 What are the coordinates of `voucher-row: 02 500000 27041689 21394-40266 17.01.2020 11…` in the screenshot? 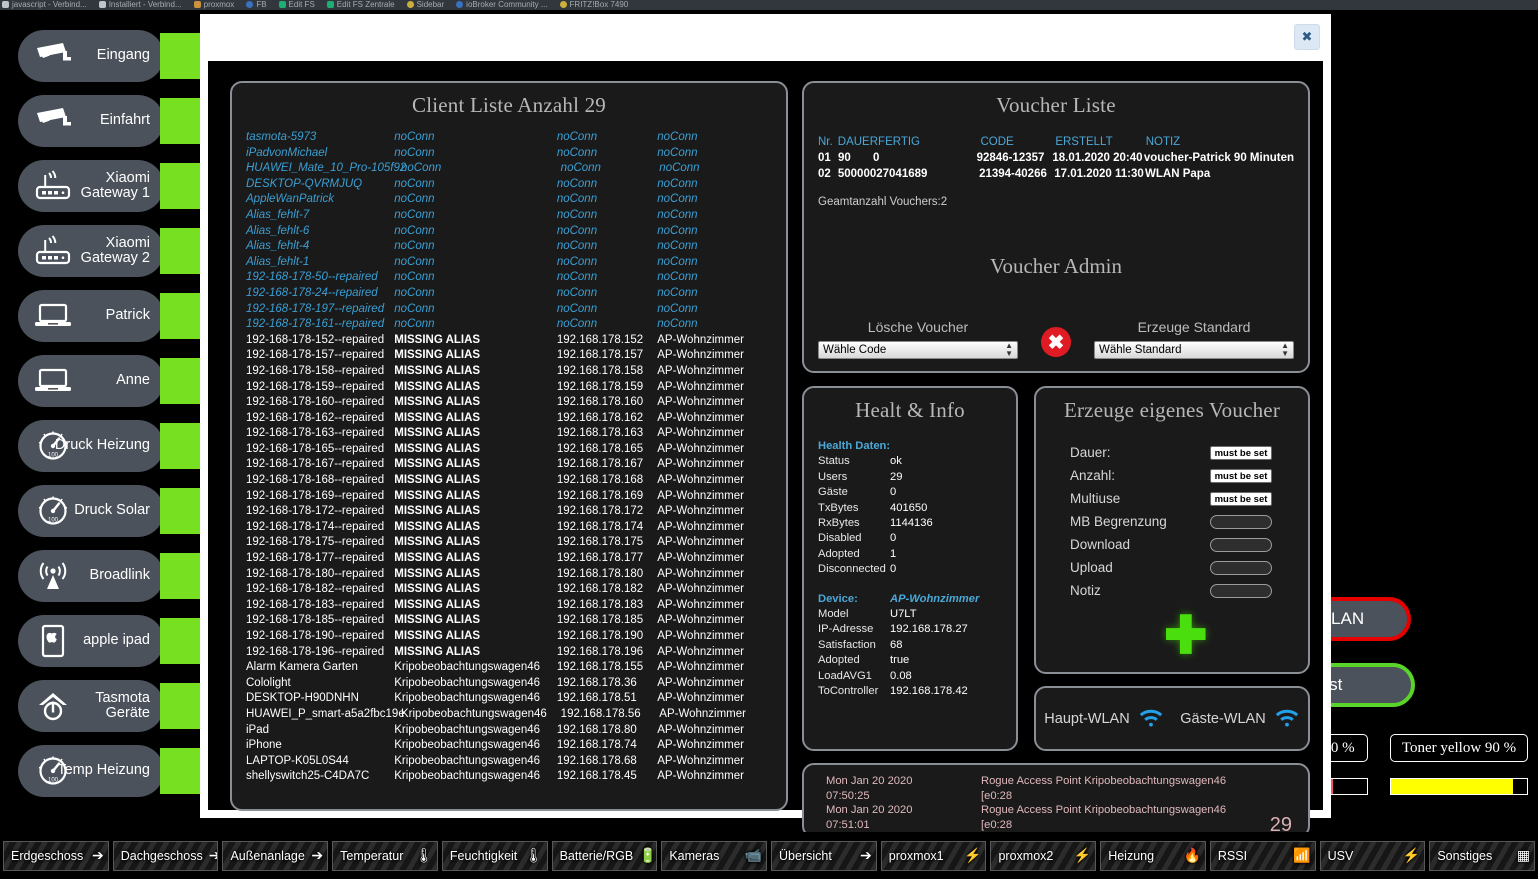 It's located at (1056, 174).